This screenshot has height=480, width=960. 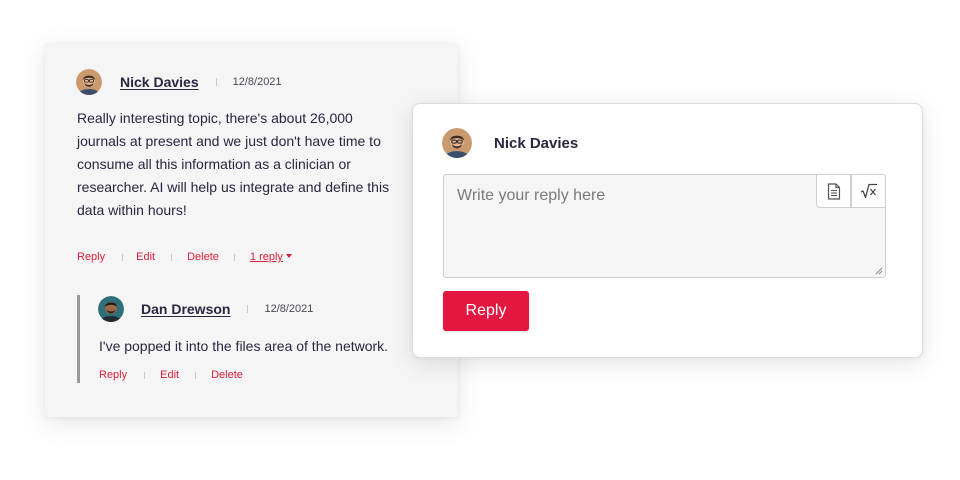 I want to click on resize-handle-icon, so click(x=879, y=271).